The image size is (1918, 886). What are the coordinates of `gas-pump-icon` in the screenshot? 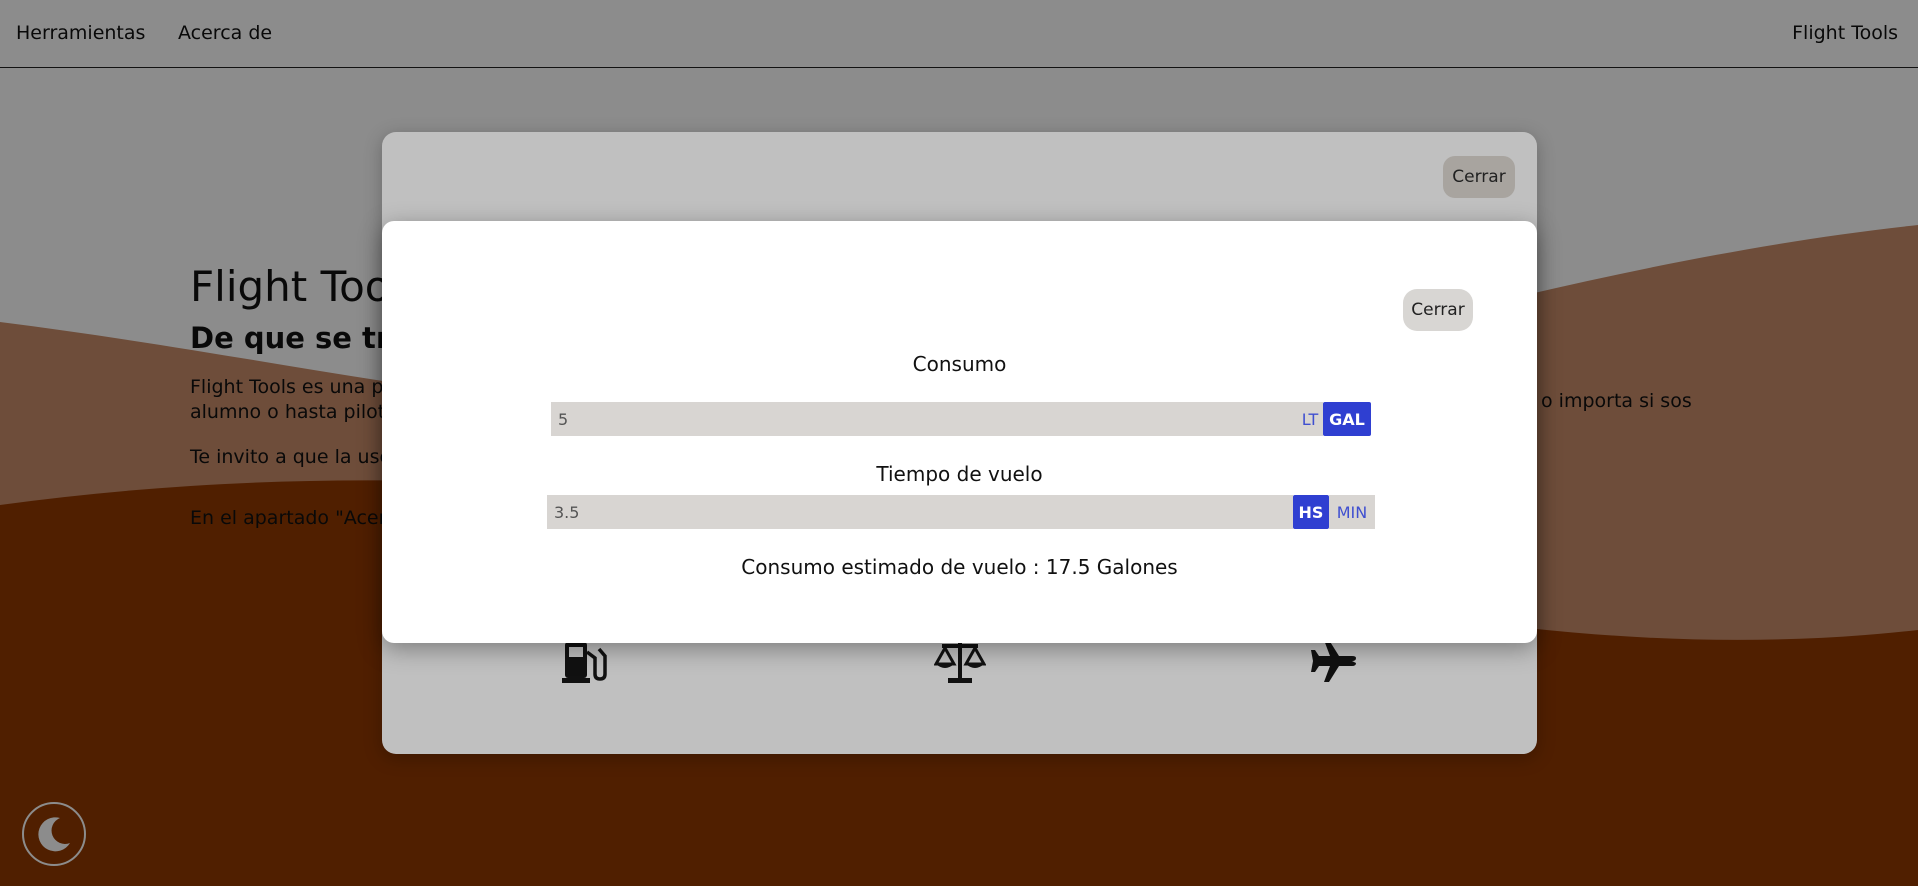 It's located at (586, 661).